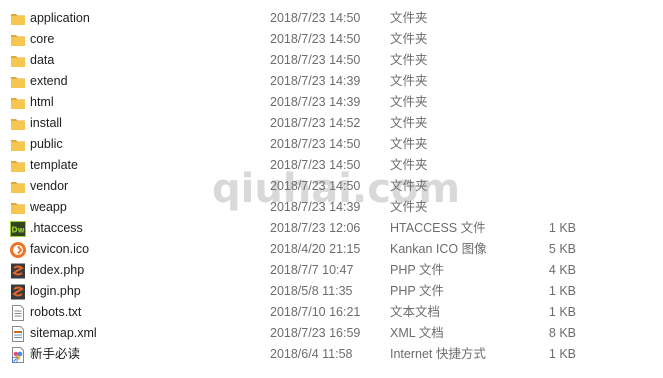 The image size is (663, 378). I want to click on file-name: public, so click(46, 144).